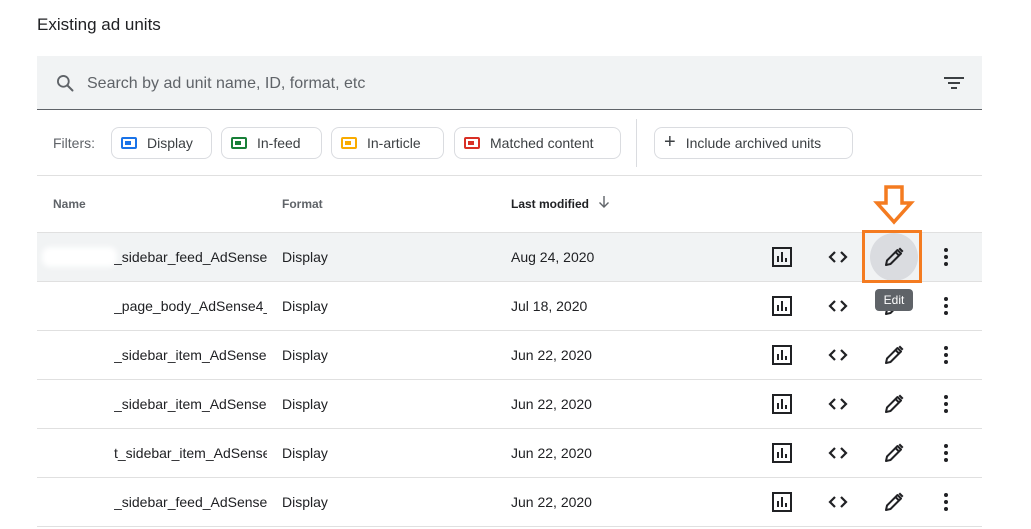 This screenshot has height=529, width=1031. Describe the element at coordinates (394, 143) in the screenshot. I see `chip-label: In-article` at that location.